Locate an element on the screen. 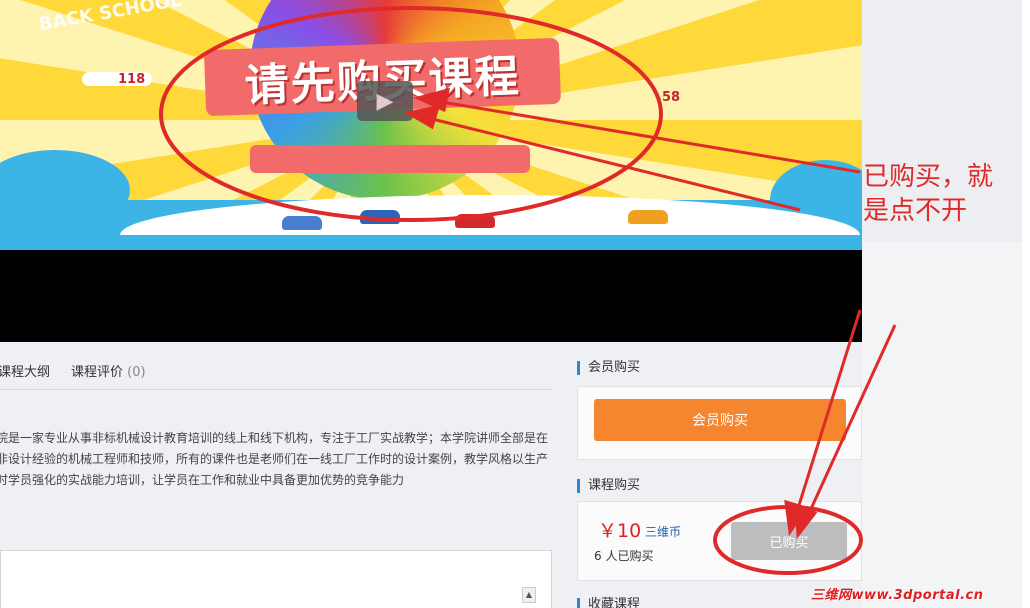  banner-tag-right: 58 is located at coordinates (671, 97).